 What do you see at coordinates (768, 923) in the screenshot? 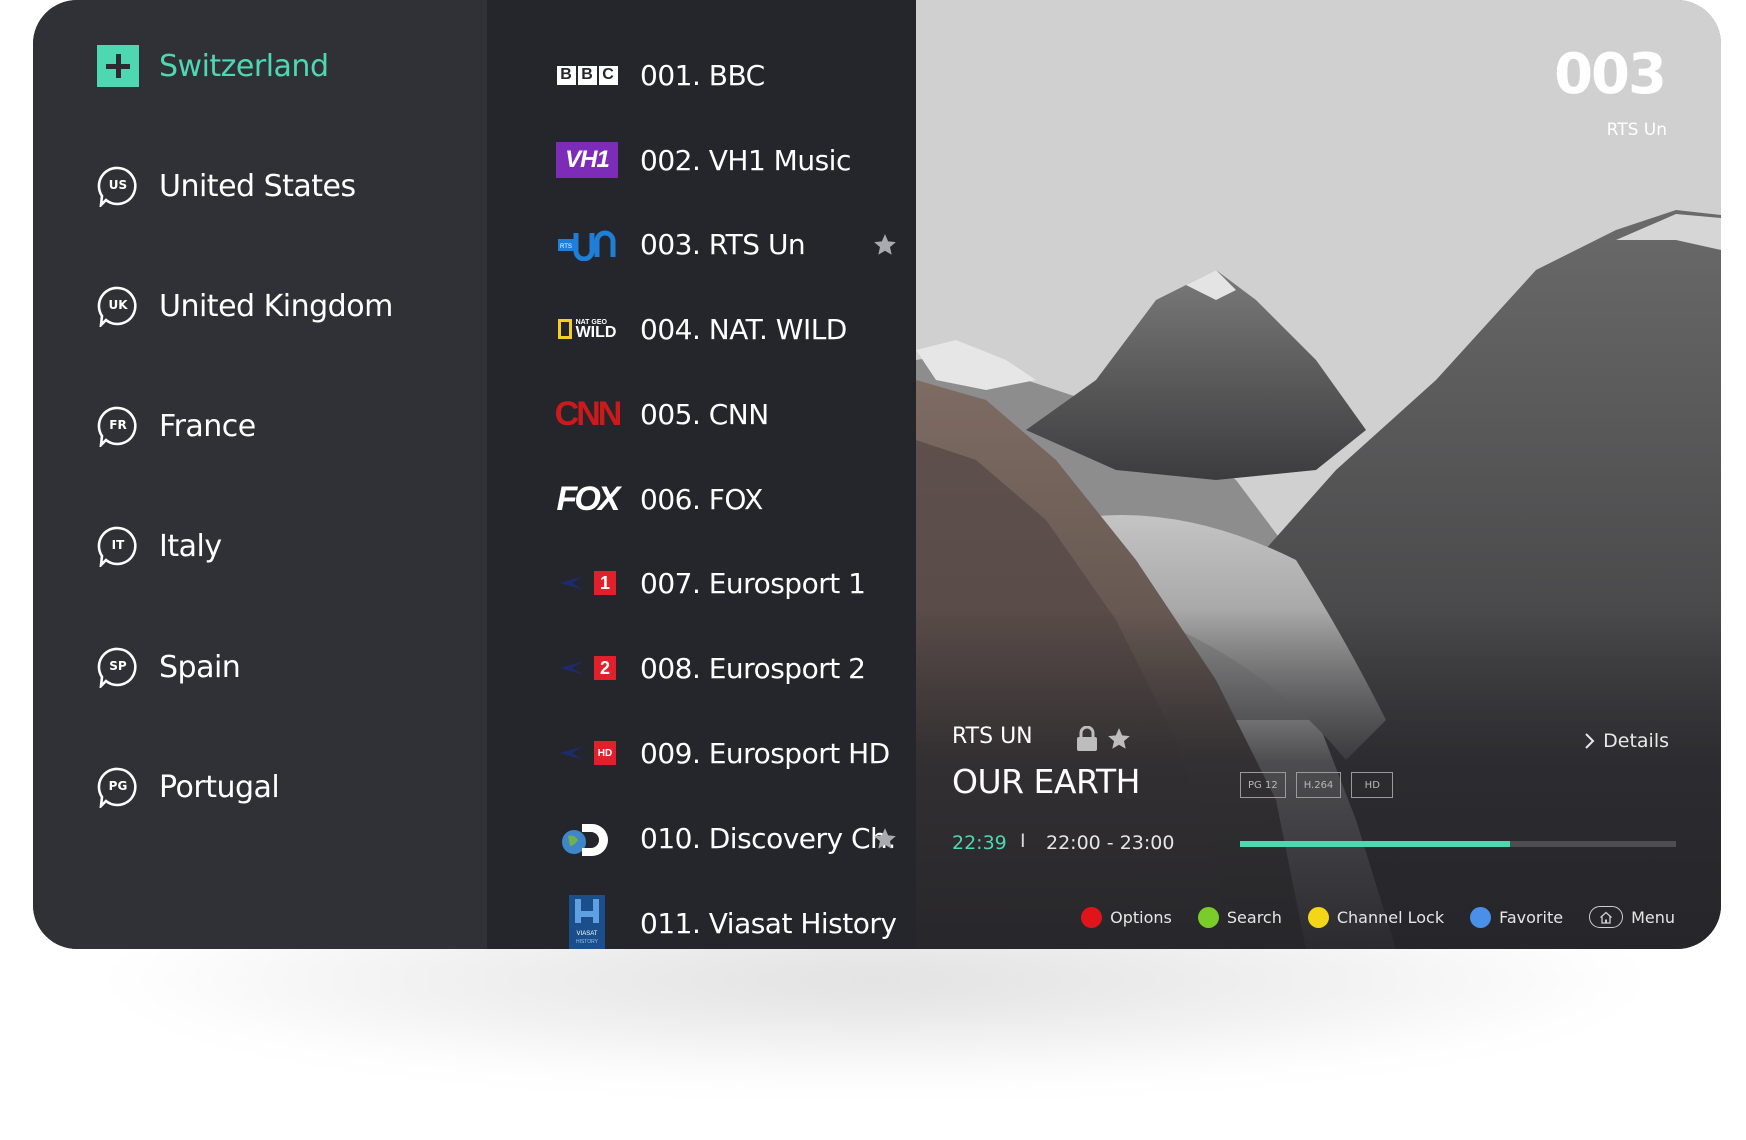
I see `channel-name: 011. Viasat History` at bounding box center [768, 923].